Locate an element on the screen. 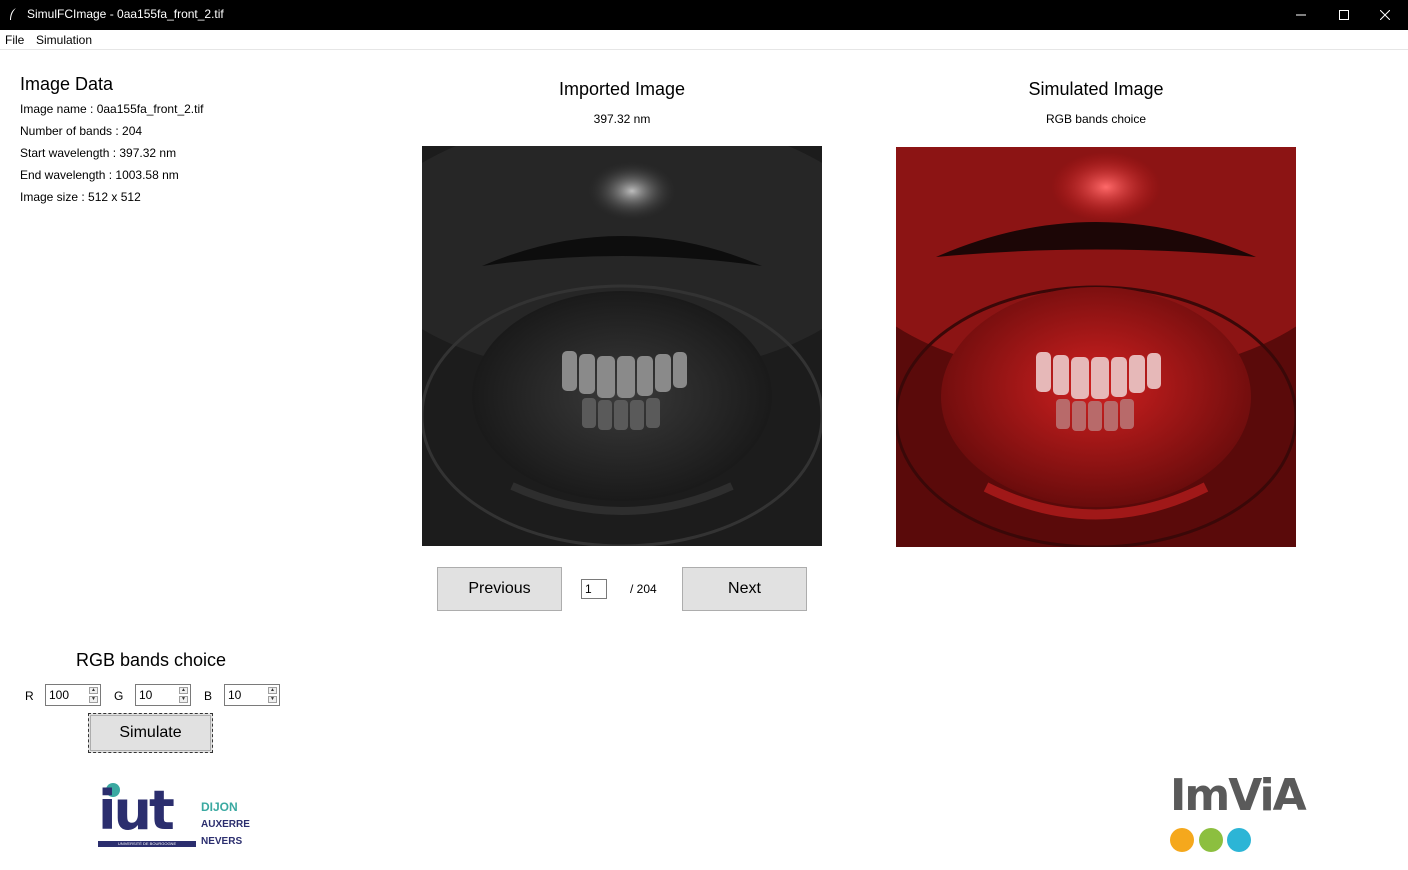  close-button is located at coordinates (1385, 15).